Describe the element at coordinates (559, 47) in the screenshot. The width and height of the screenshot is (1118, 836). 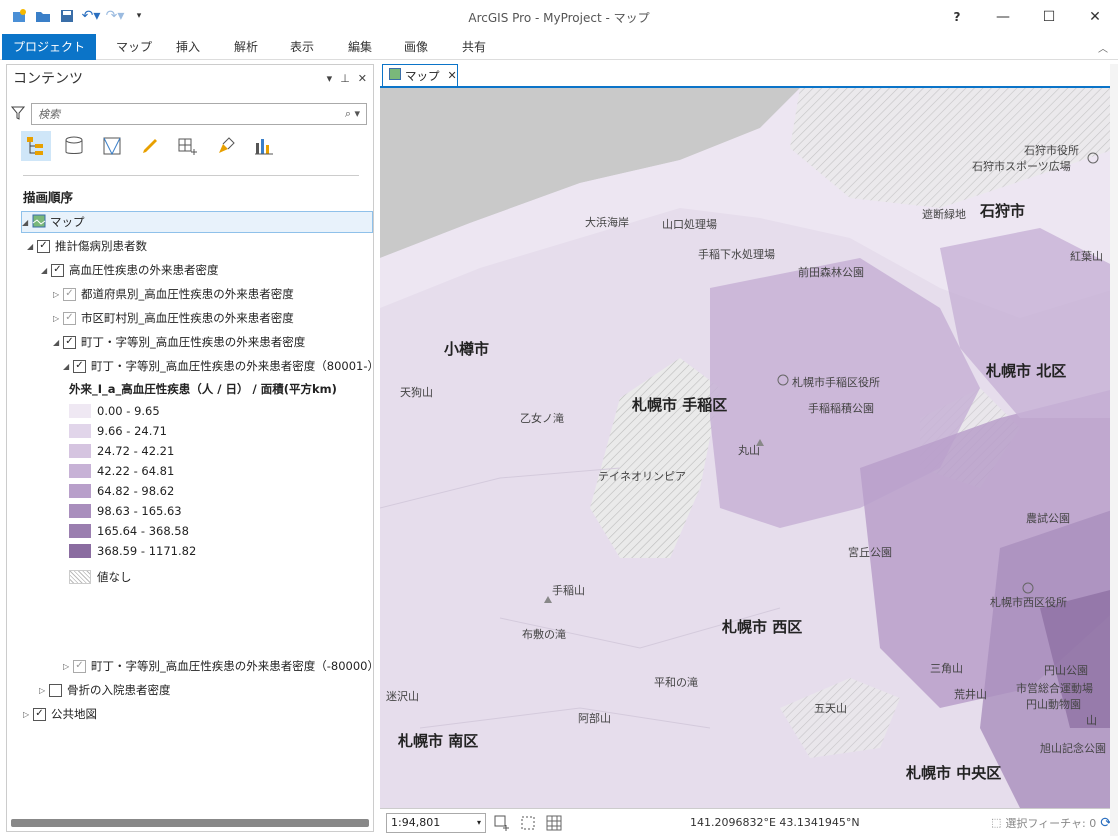
I see `ribbon-tabs: プロジェクト マップ 挿入 解析 表示 編集 画像 共有 ︿` at that location.